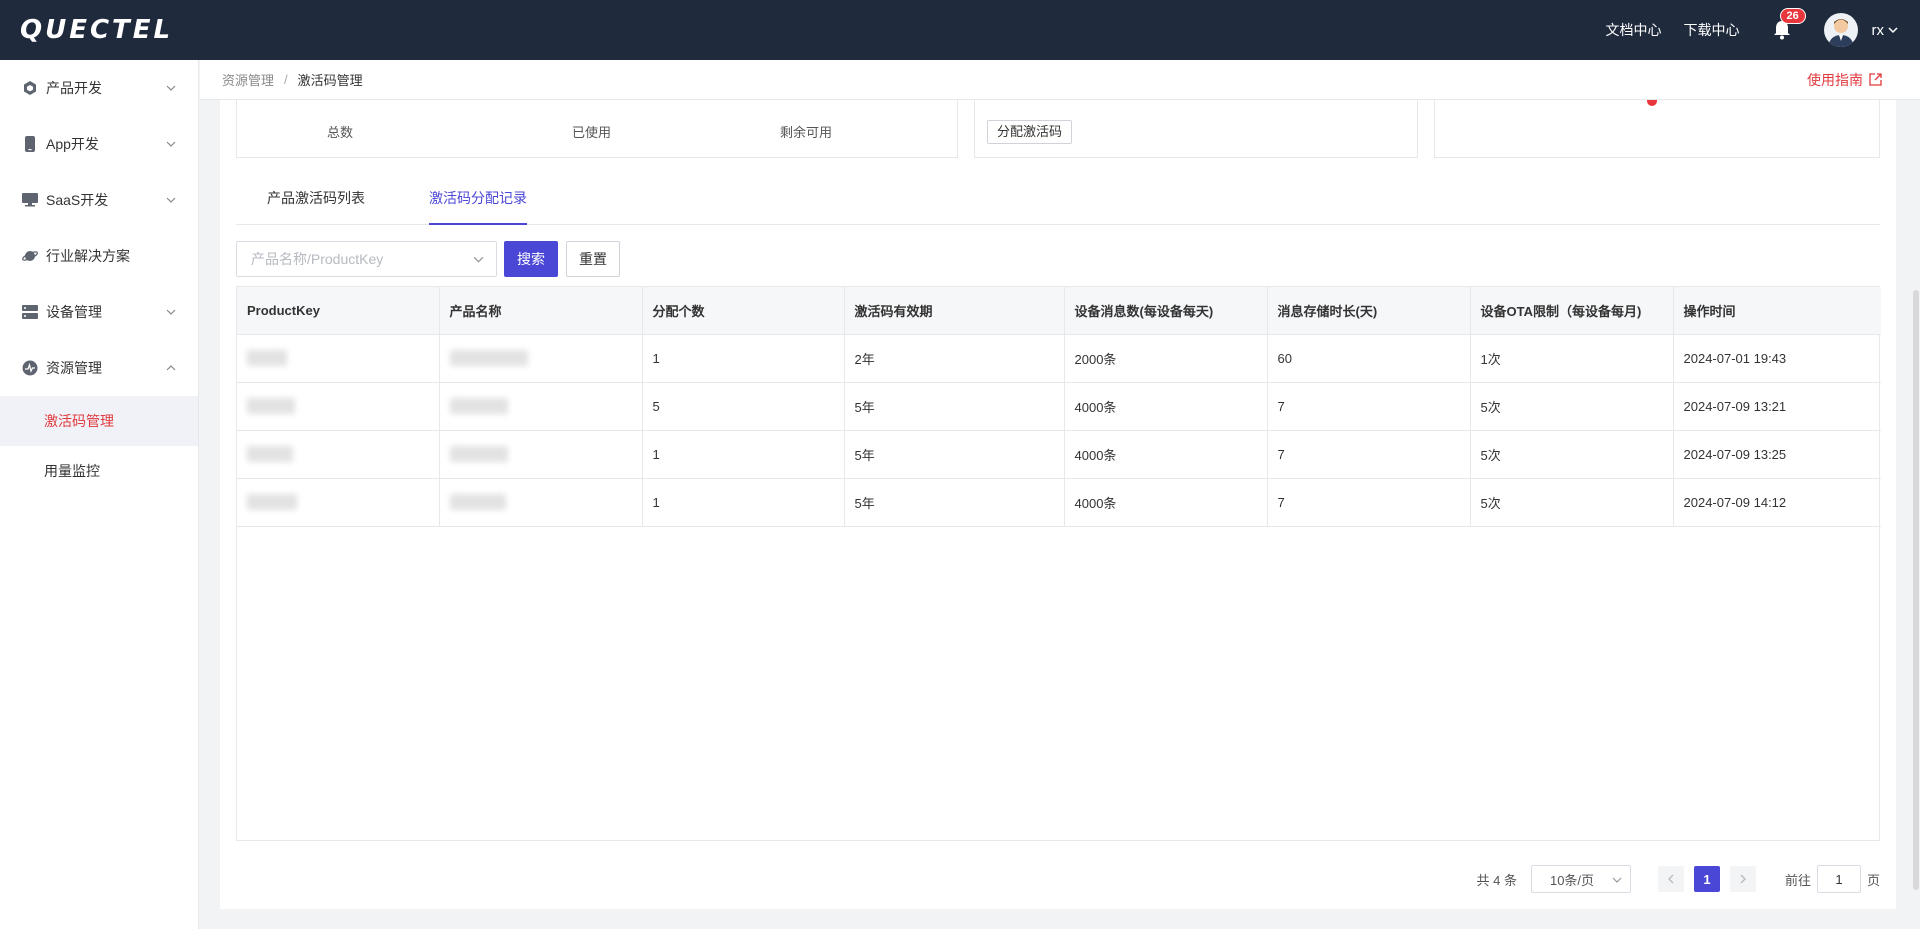 The image size is (1920, 929). What do you see at coordinates (1712, 30) in the screenshot?
I see `download-center-link: 下载中心` at bounding box center [1712, 30].